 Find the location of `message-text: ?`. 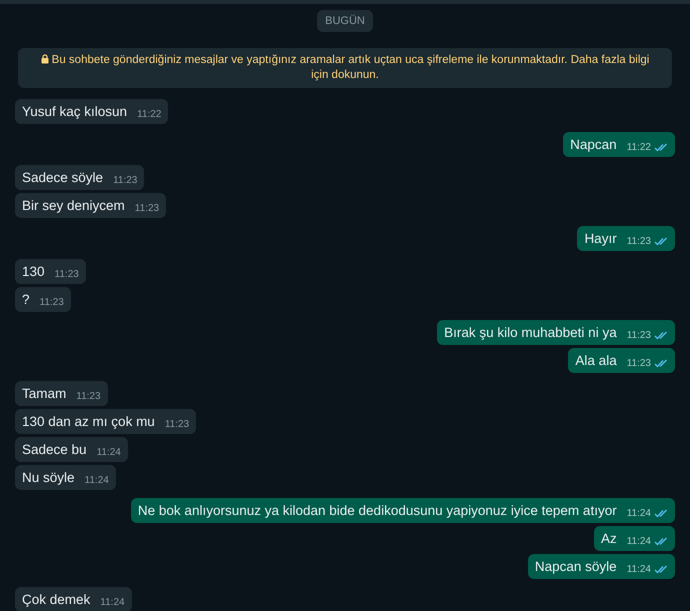

message-text: ? is located at coordinates (26, 300).